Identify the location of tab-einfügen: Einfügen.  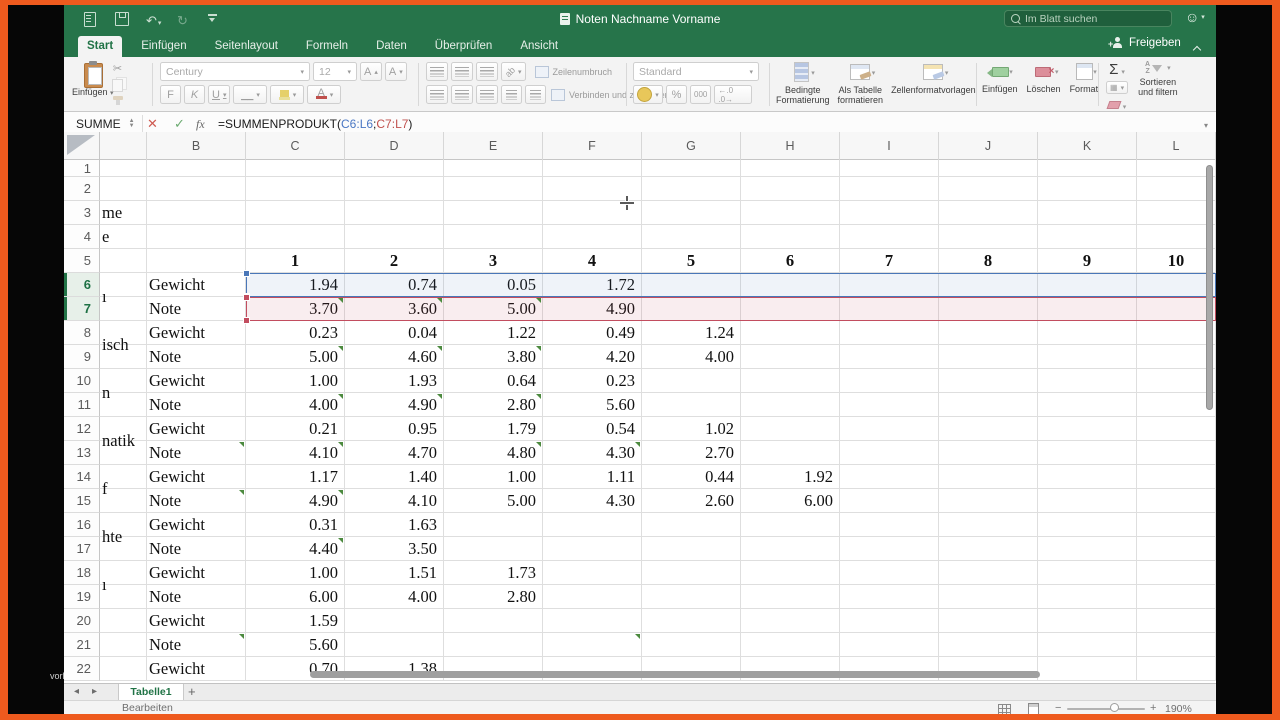
(163, 46).